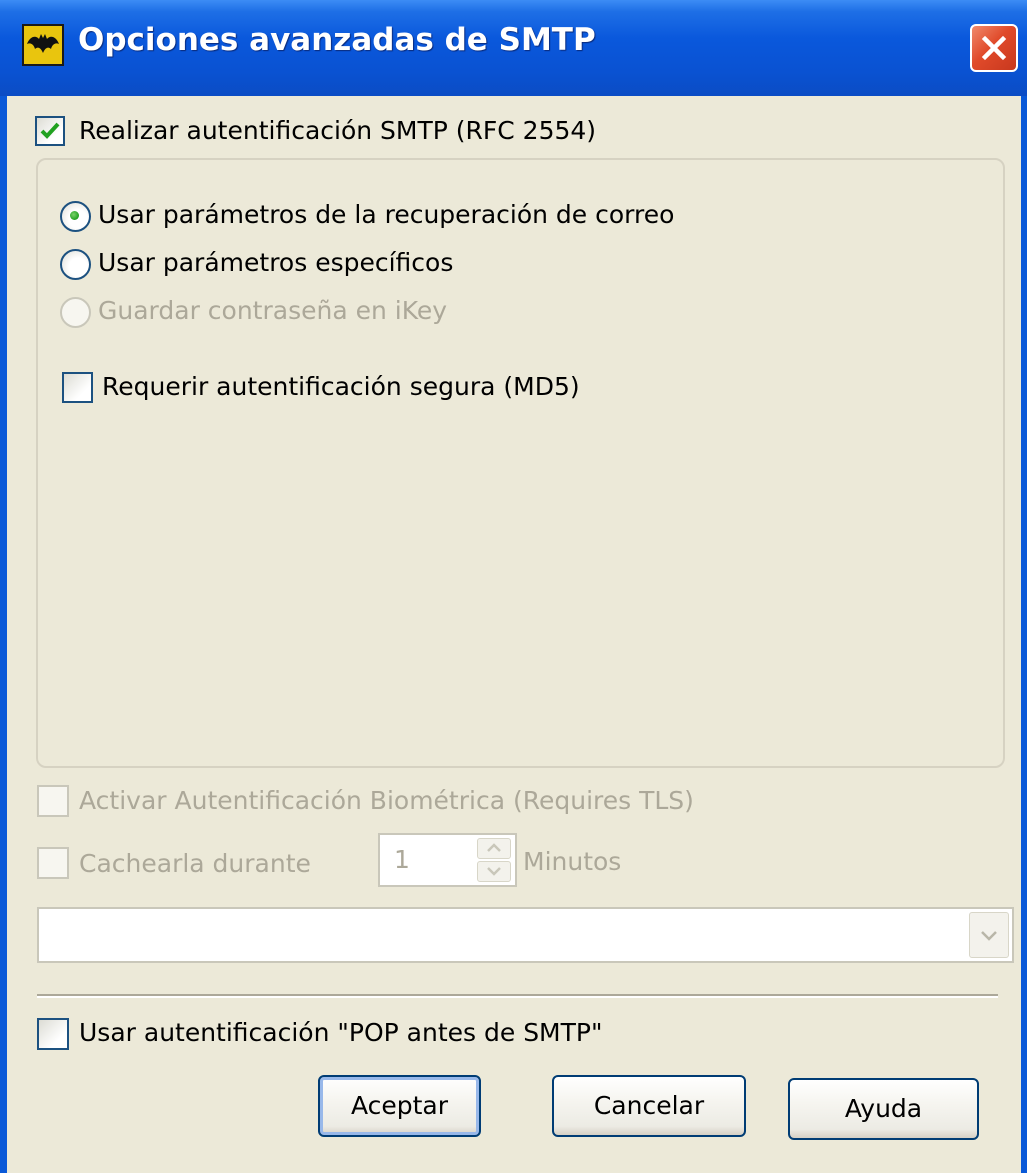 This screenshot has height=1173, width=1027. I want to click on smtp-auth-checkbox, so click(50, 131).